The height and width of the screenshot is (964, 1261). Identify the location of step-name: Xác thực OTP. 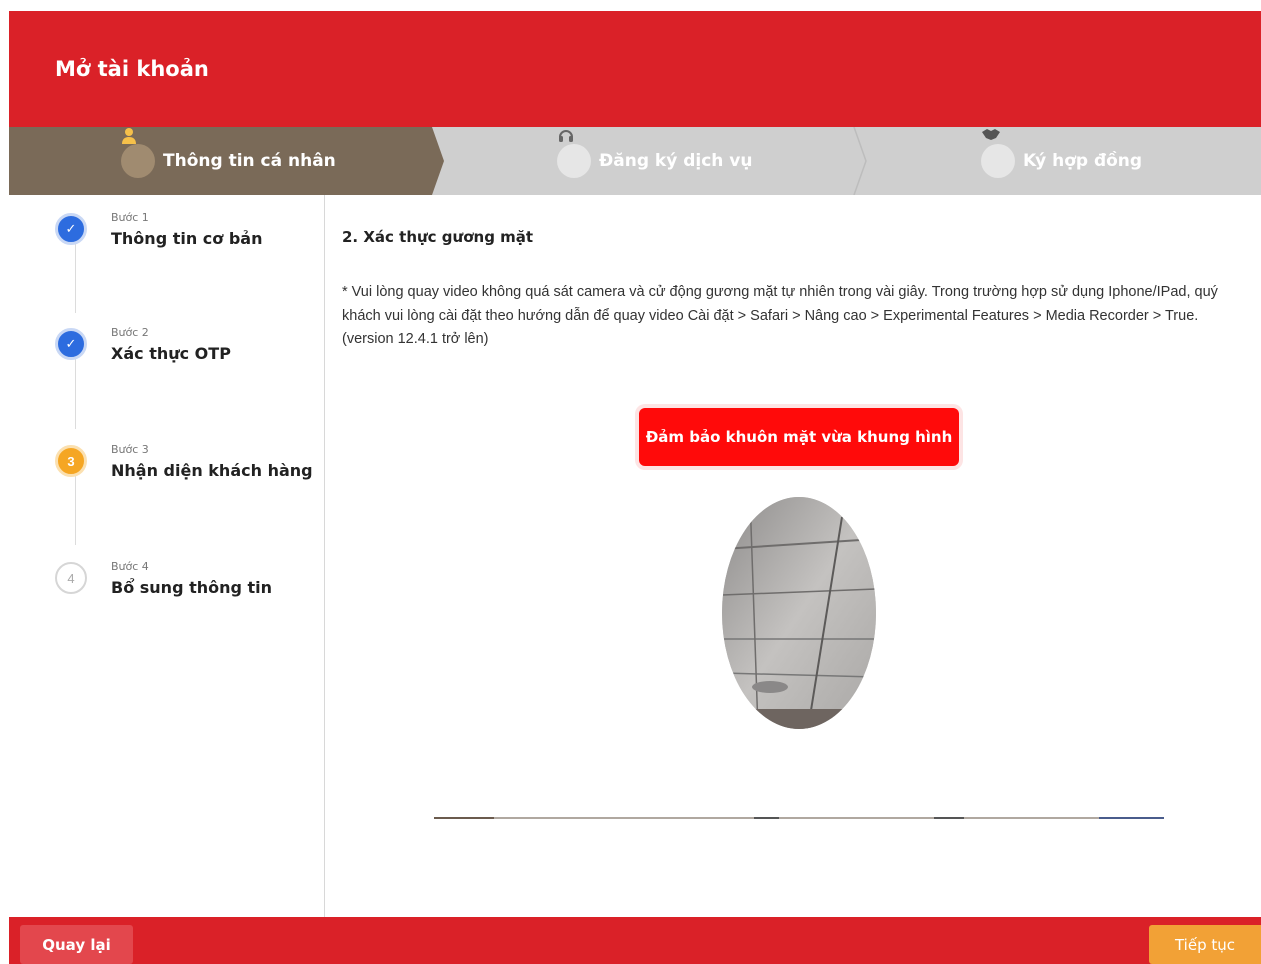
(171, 353).